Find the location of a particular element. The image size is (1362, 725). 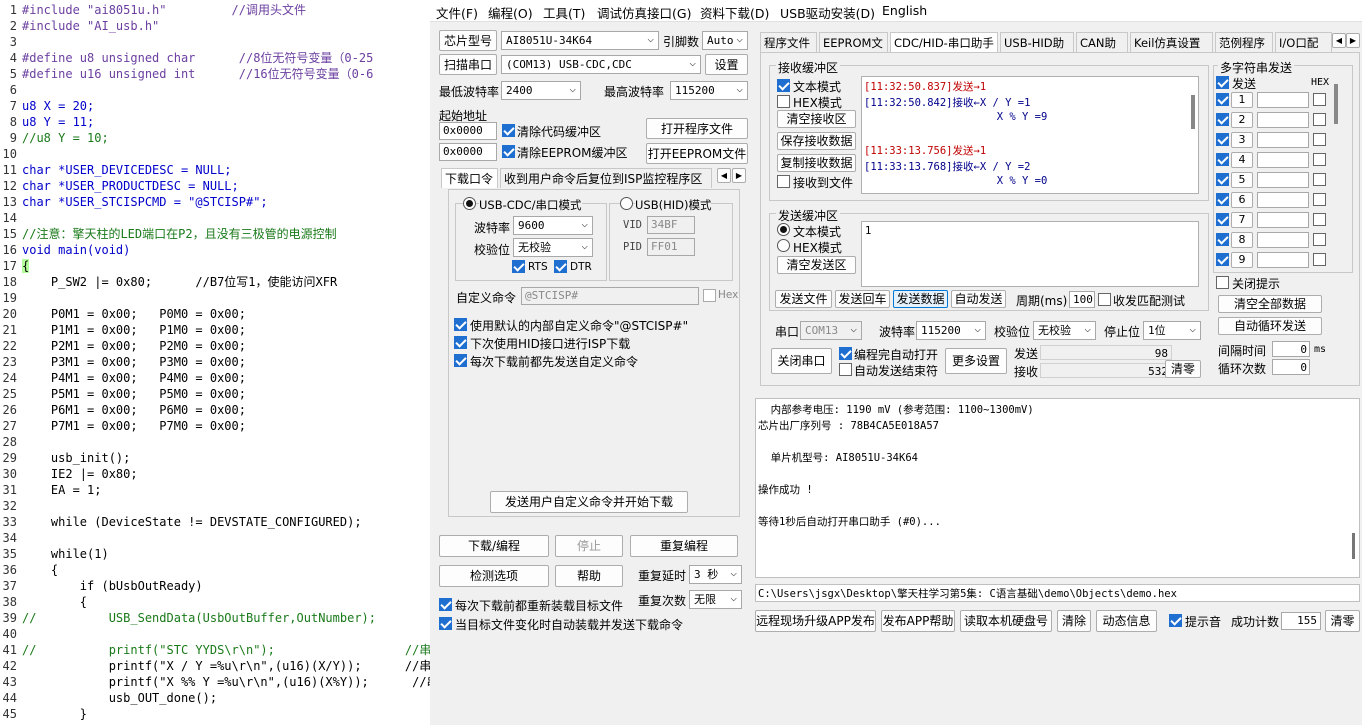

open-eeprom-file-button: 打开EEPROM文件 is located at coordinates (697, 153).